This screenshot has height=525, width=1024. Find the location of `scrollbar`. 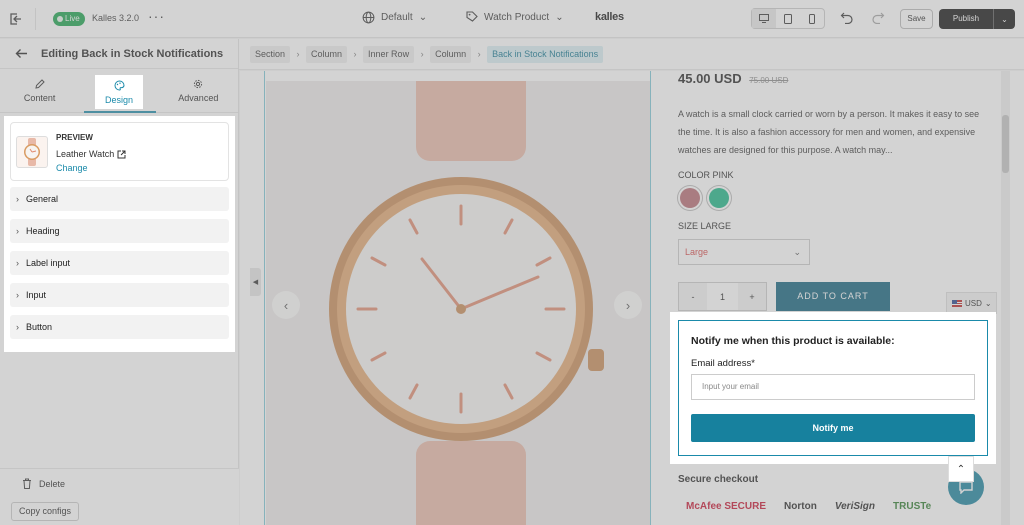

scrollbar is located at coordinates (1005, 298).